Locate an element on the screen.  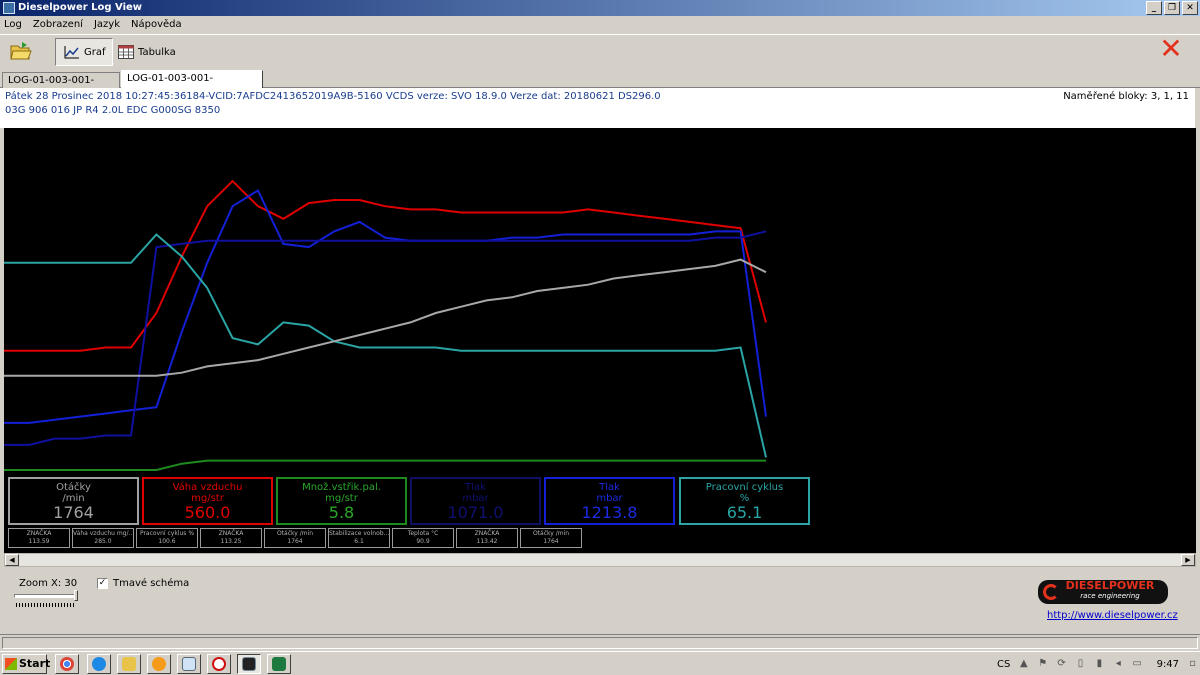
taskbar-recorder is located at coordinates (219, 664).